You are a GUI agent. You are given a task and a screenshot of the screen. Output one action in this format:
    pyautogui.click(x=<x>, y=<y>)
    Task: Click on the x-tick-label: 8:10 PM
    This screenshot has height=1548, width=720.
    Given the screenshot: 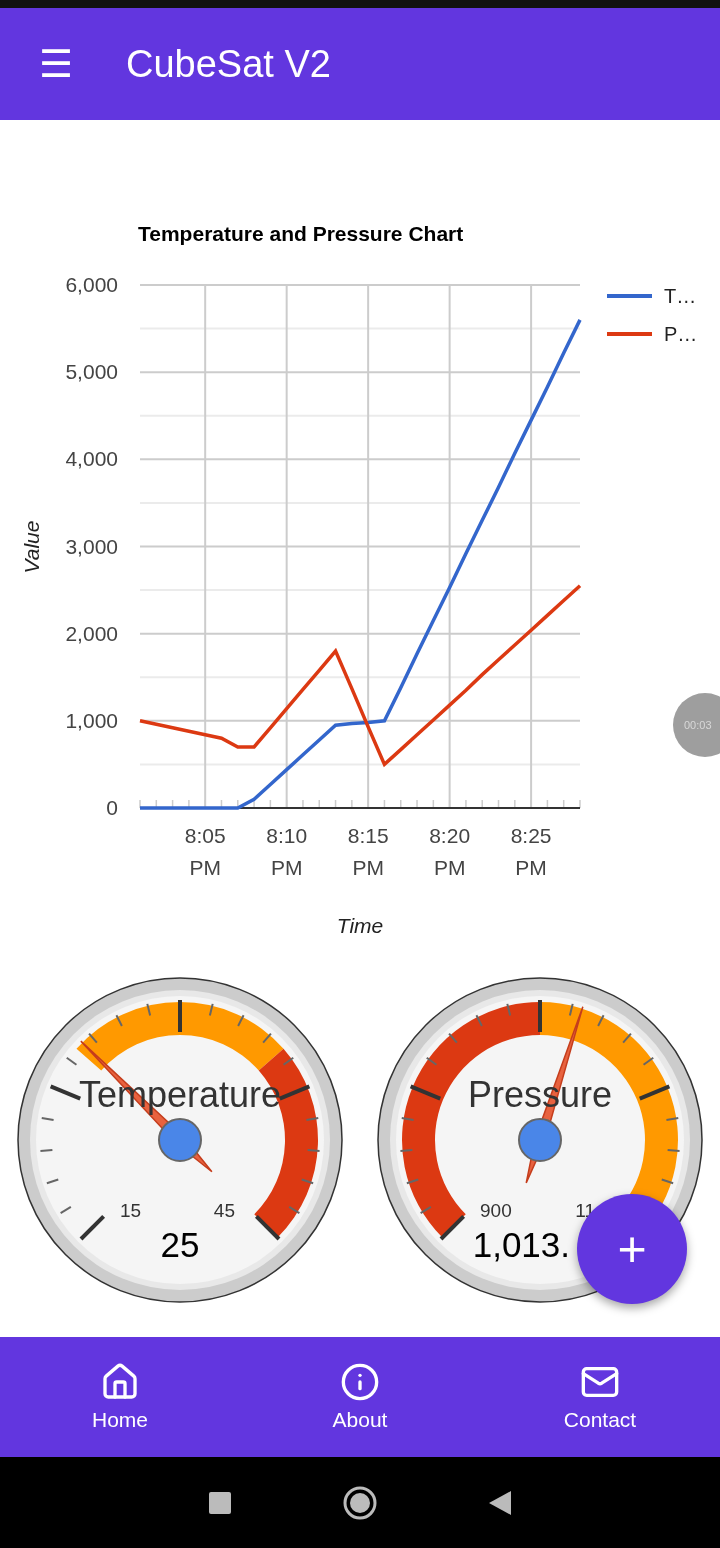 What is the action you would take?
    pyautogui.click(x=287, y=851)
    